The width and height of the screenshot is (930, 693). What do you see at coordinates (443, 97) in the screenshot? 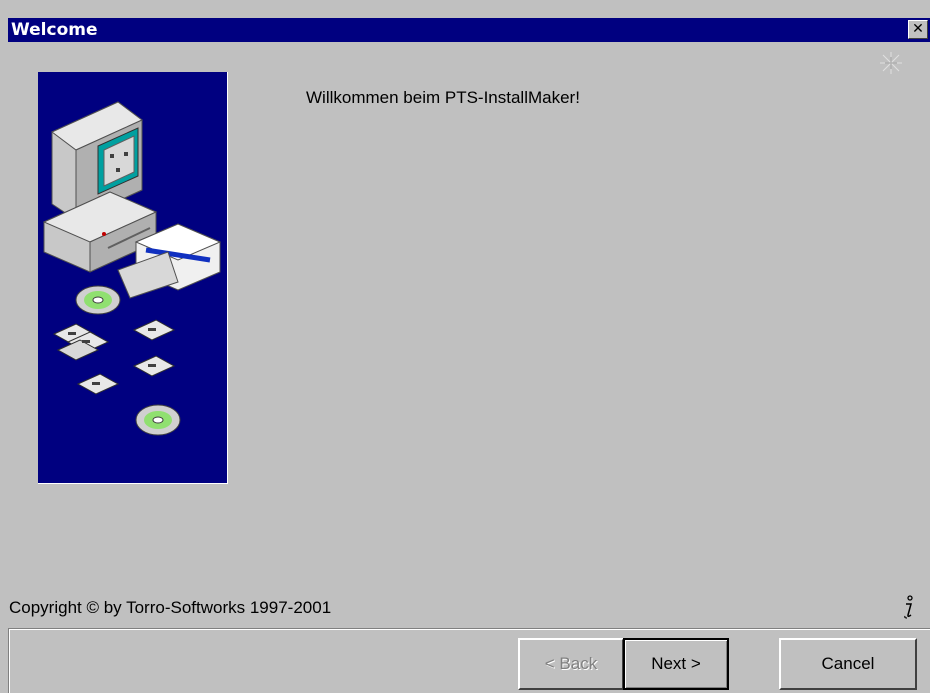
I see `welcome-message: Willkommen beim PTS-InstallMaker!` at bounding box center [443, 97].